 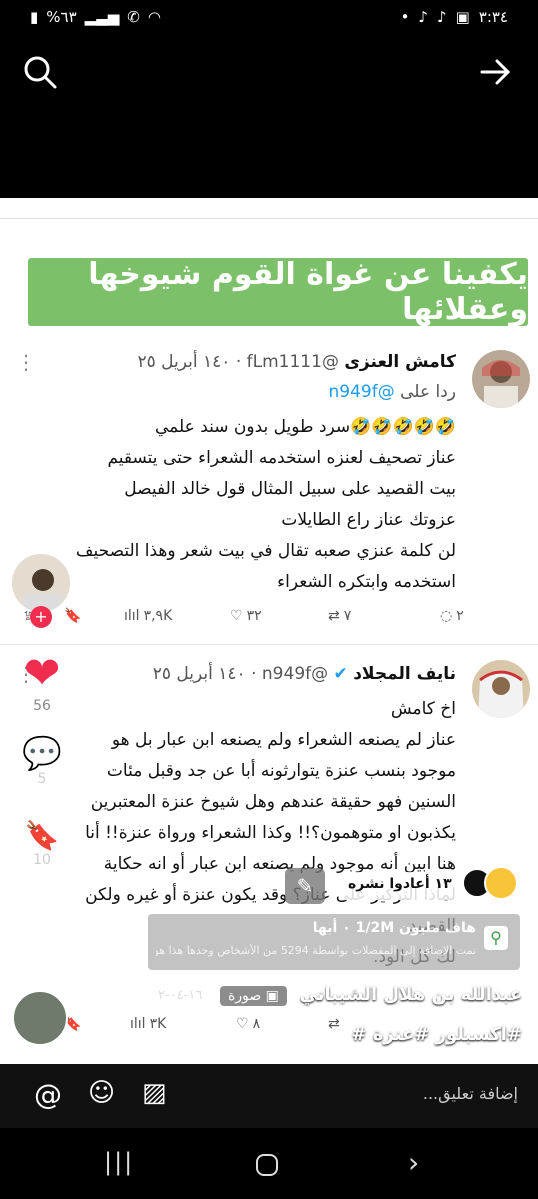 I want to click on views-count: ٣K, so click(x=158, y=1024).